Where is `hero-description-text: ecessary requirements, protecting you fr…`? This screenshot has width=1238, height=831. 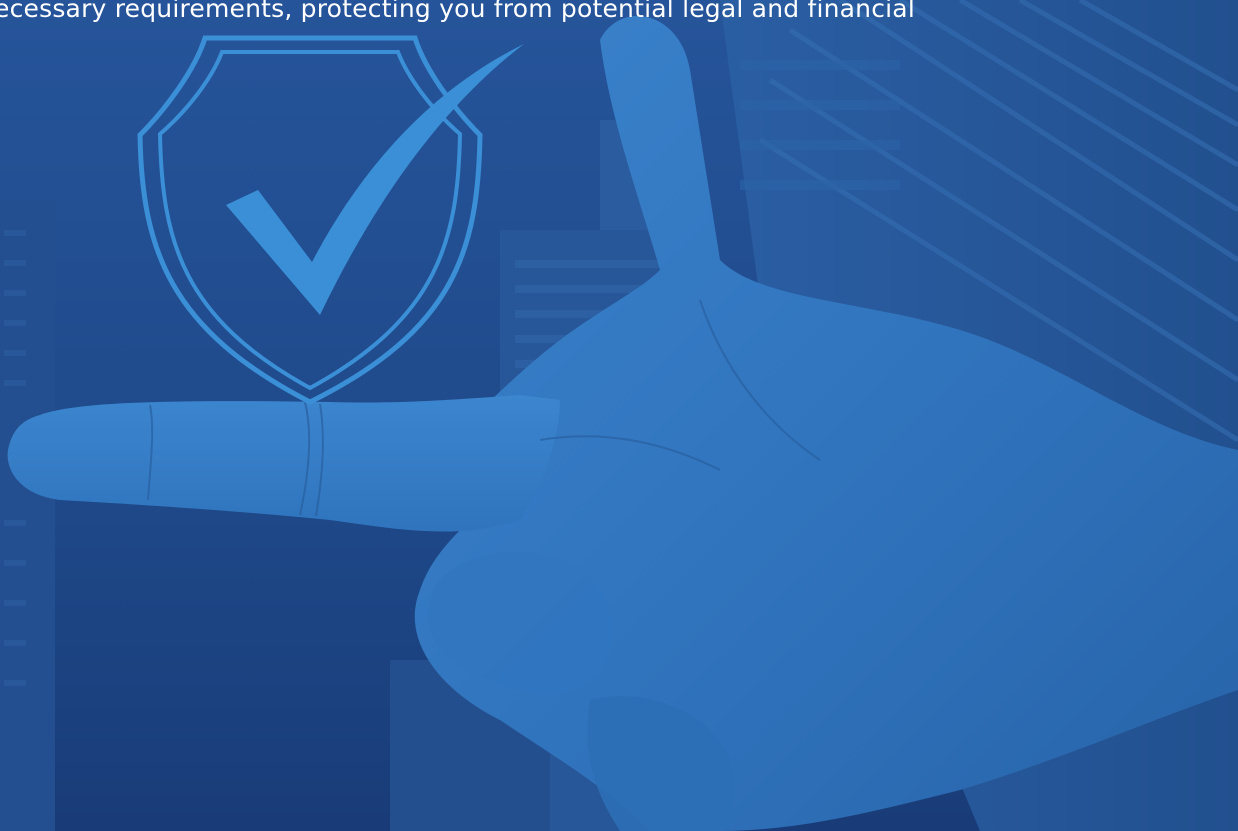
hero-description-text: ecessary requirements, protecting you fr… is located at coordinates (457, 11).